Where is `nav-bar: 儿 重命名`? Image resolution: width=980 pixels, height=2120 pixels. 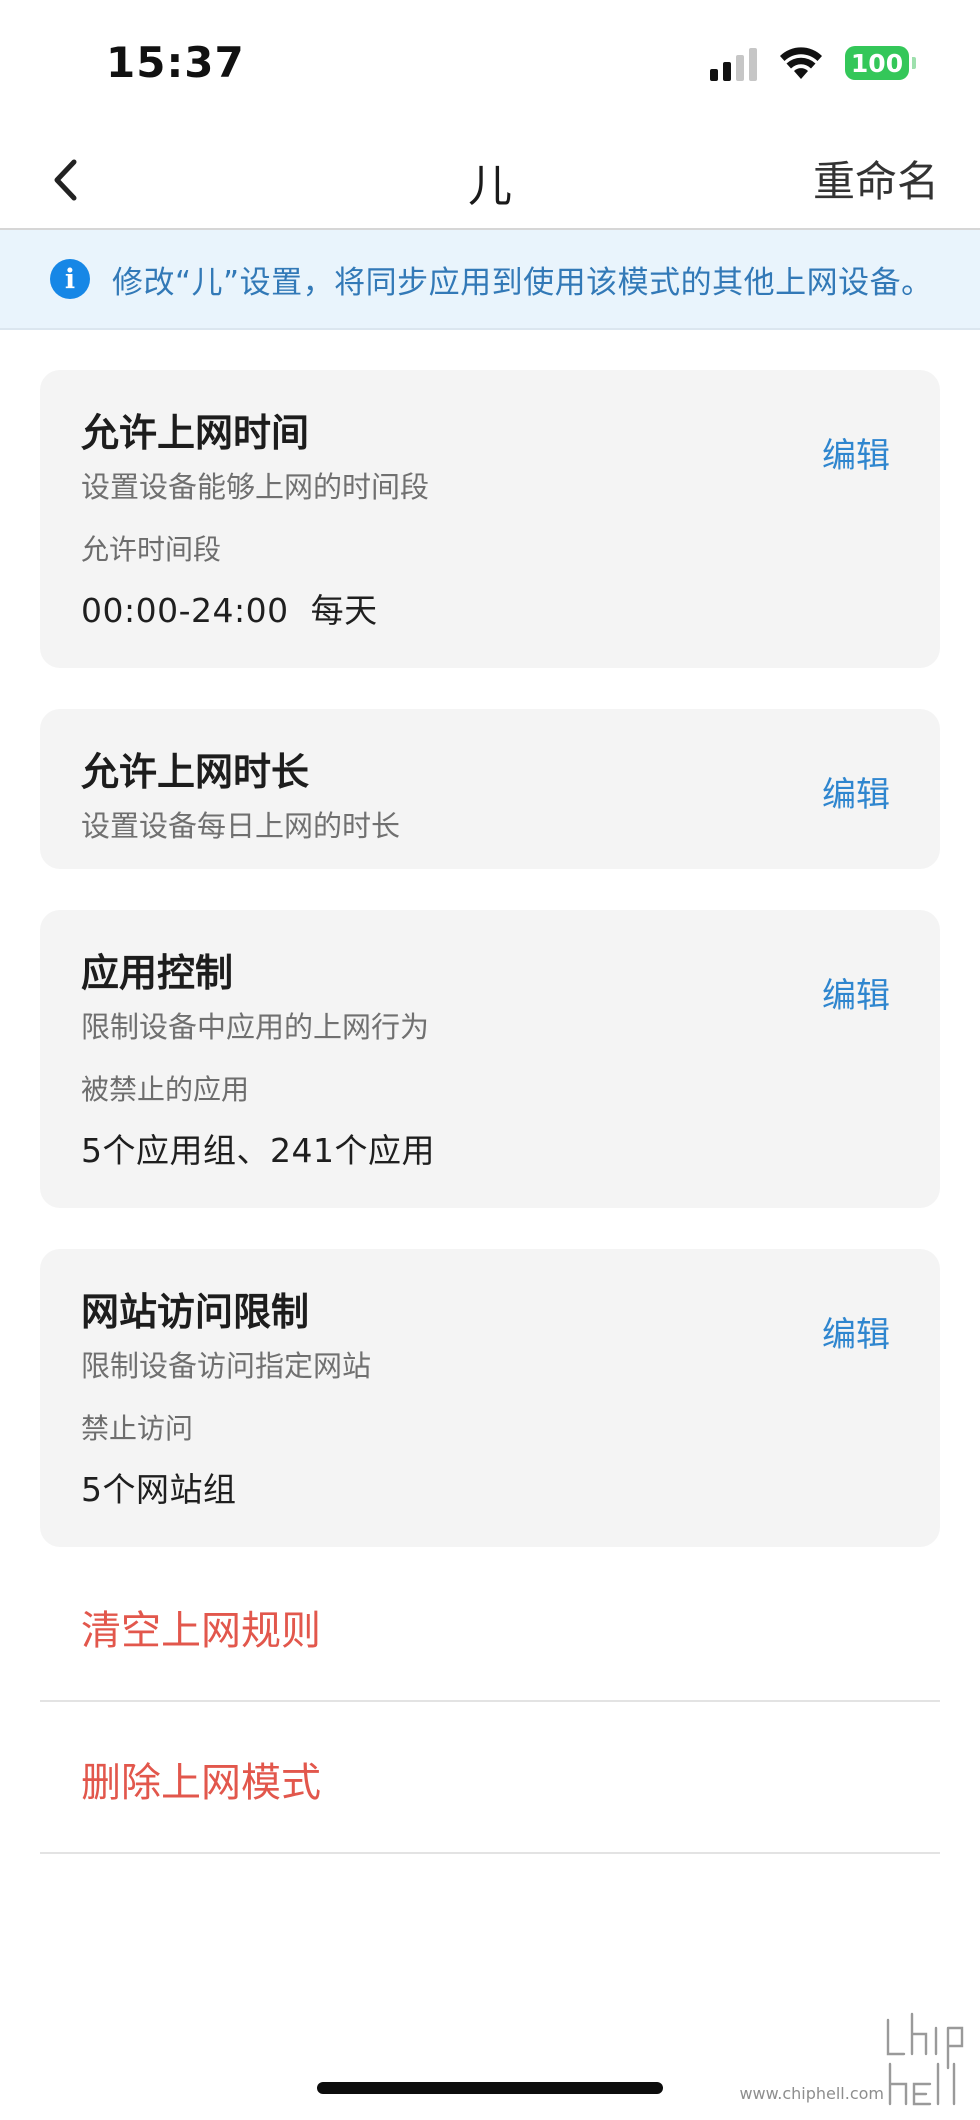 nav-bar: 儿 重命名 is located at coordinates (490, 180).